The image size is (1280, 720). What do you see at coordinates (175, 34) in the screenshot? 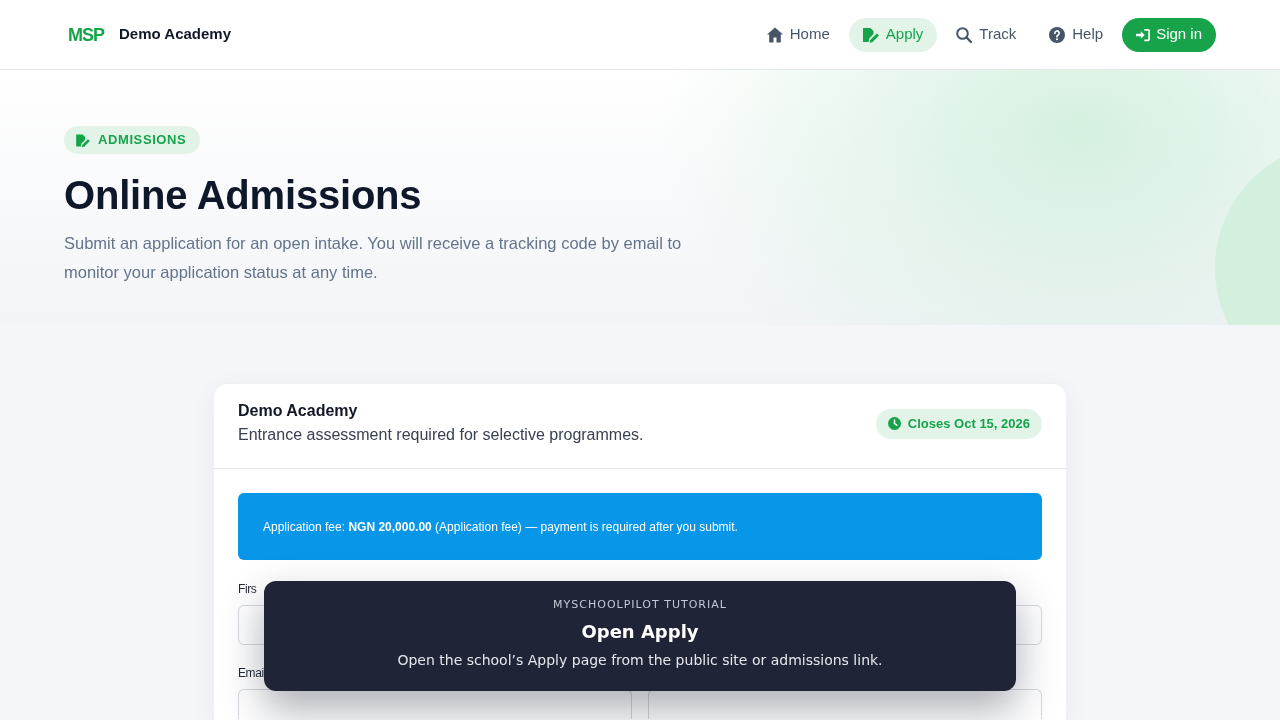
I see `brand-name: Demo Academy` at bounding box center [175, 34].